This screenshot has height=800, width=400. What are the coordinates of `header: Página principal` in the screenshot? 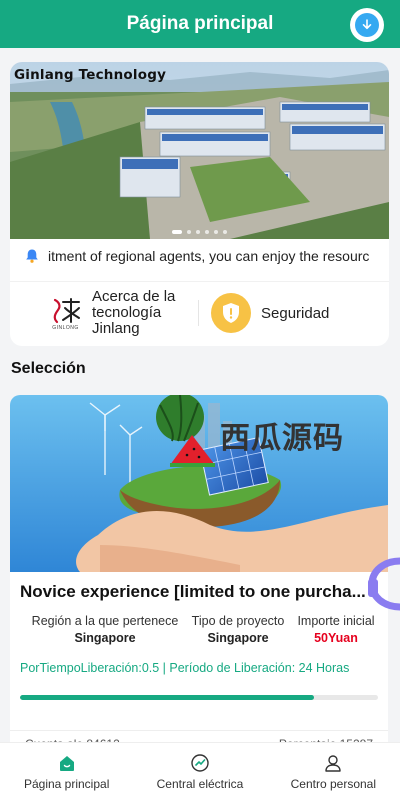 It's located at (200, 24).